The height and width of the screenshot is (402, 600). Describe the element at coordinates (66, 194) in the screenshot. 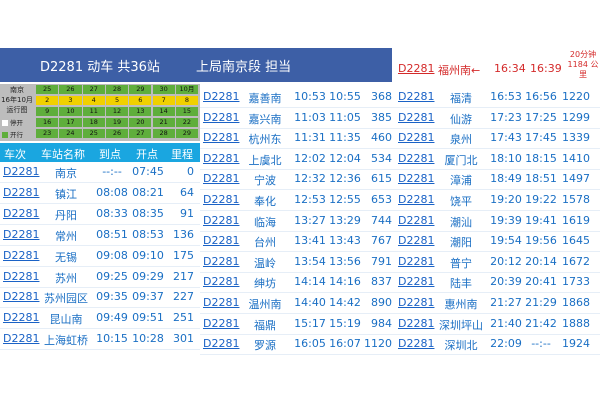

I see `station-name: 镇江` at that location.